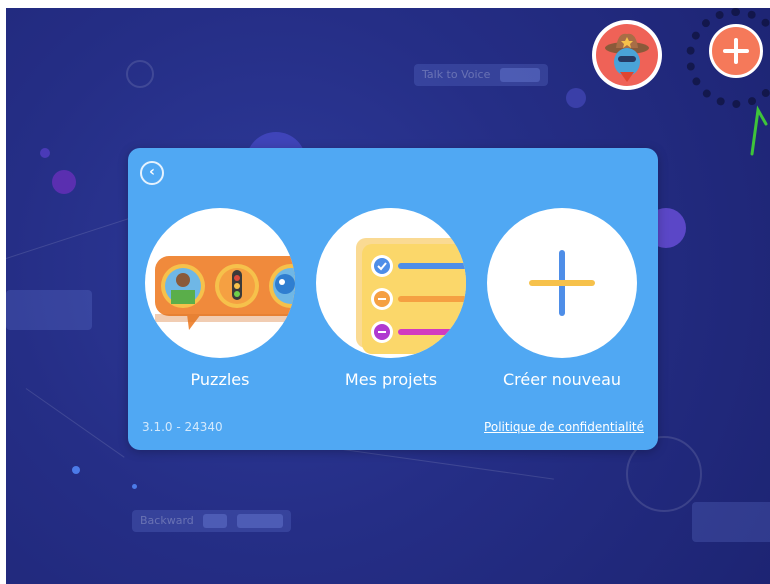  I want to click on add-button, so click(736, 51).